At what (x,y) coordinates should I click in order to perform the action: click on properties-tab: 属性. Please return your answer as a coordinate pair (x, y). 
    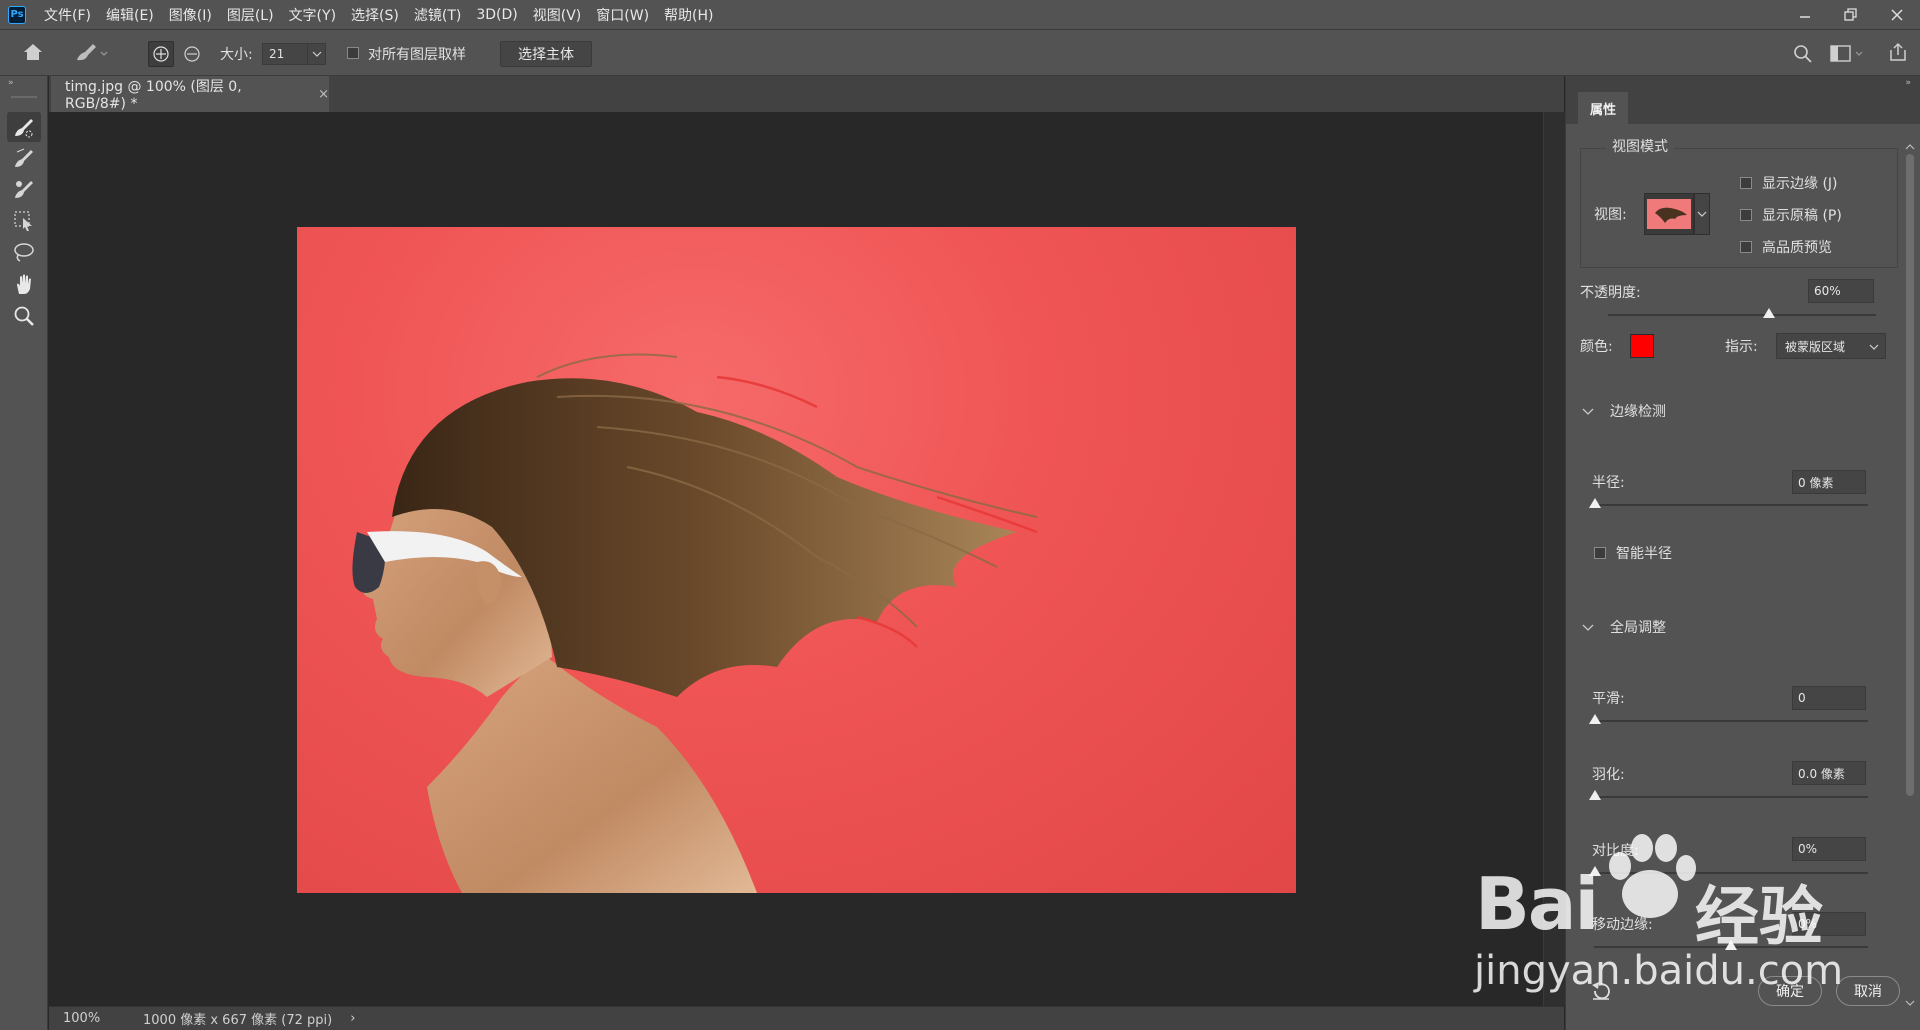
    Looking at the image, I should click on (1603, 108).